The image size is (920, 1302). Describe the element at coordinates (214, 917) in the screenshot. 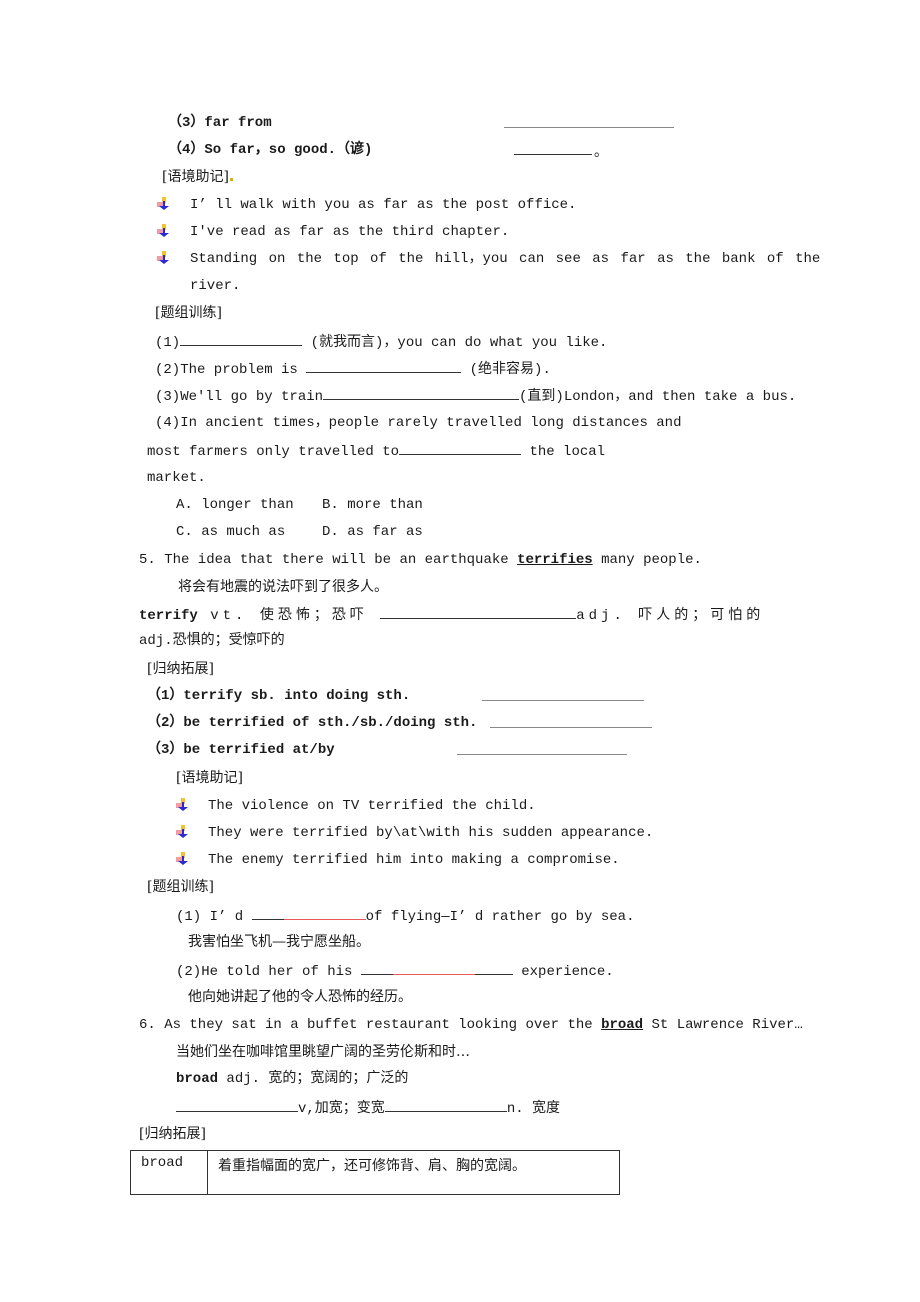

I see `q-text: (1) I’ d` at that location.